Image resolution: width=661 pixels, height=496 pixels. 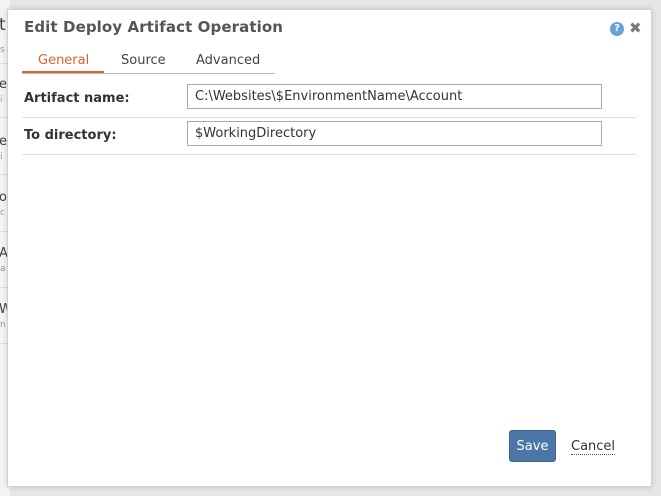 I want to click on help-icon: ?, so click(x=617, y=29).